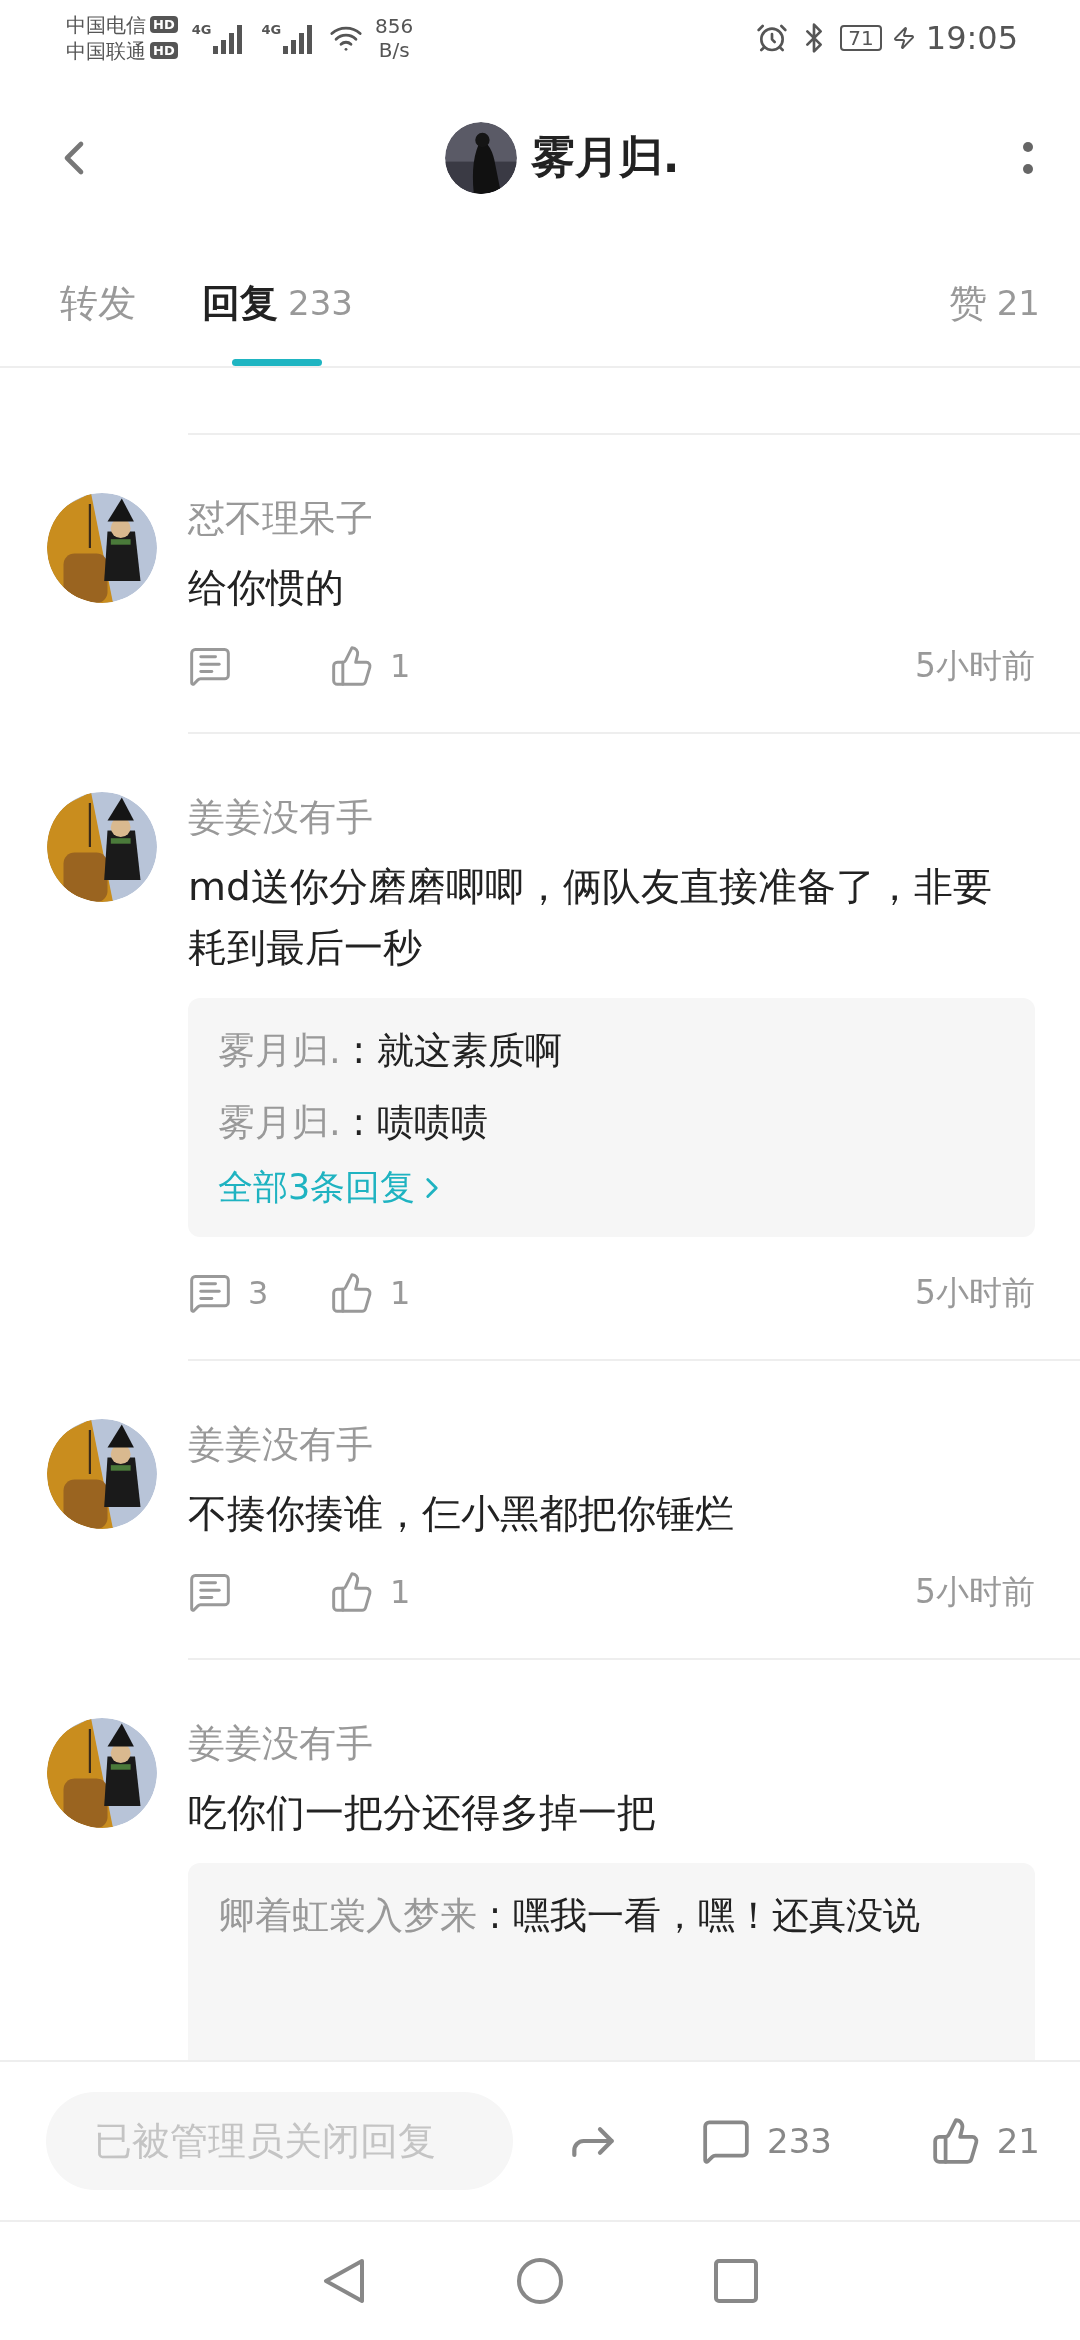 The width and height of the screenshot is (1080, 2340). What do you see at coordinates (422, 1813) in the screenshot?
I see `comment-text: 吃你们一把分还得多掉一把` at bounding box center [422, 1813].